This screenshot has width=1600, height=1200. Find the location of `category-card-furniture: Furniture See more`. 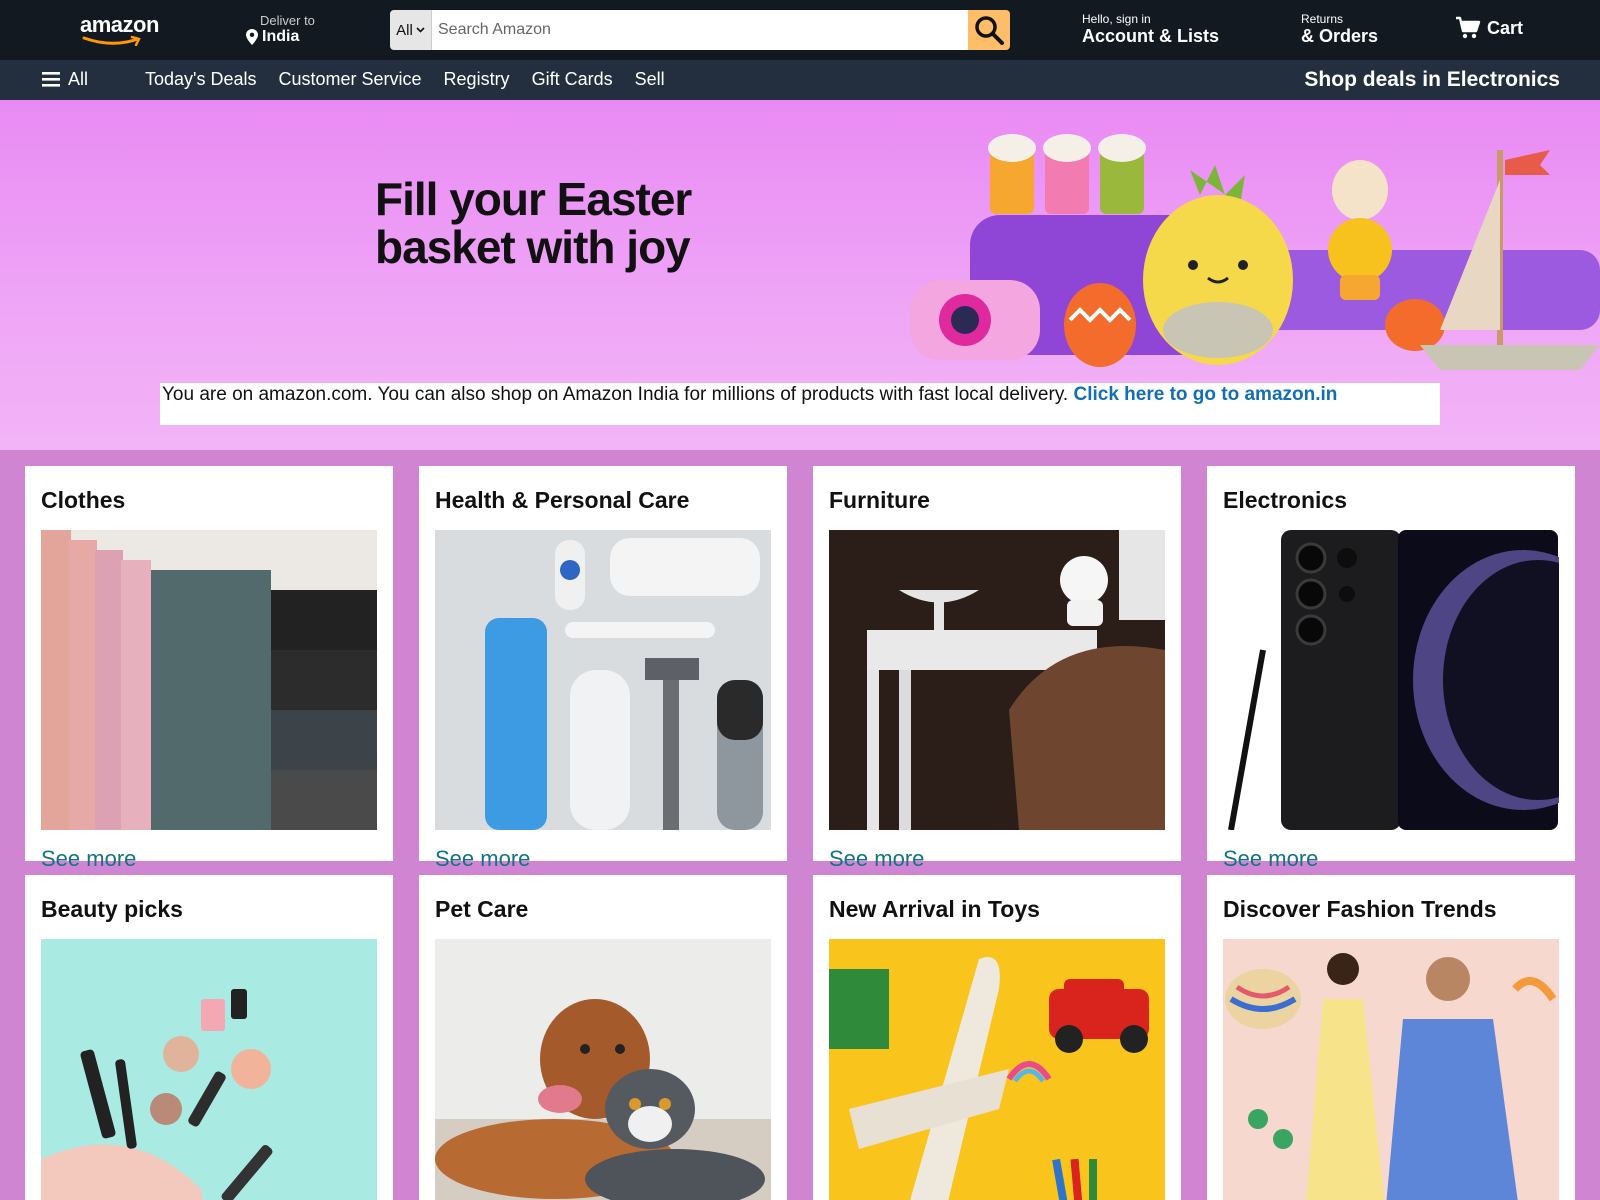

category-card-furniture: Furniture See more is located at coordinates (997, 668).